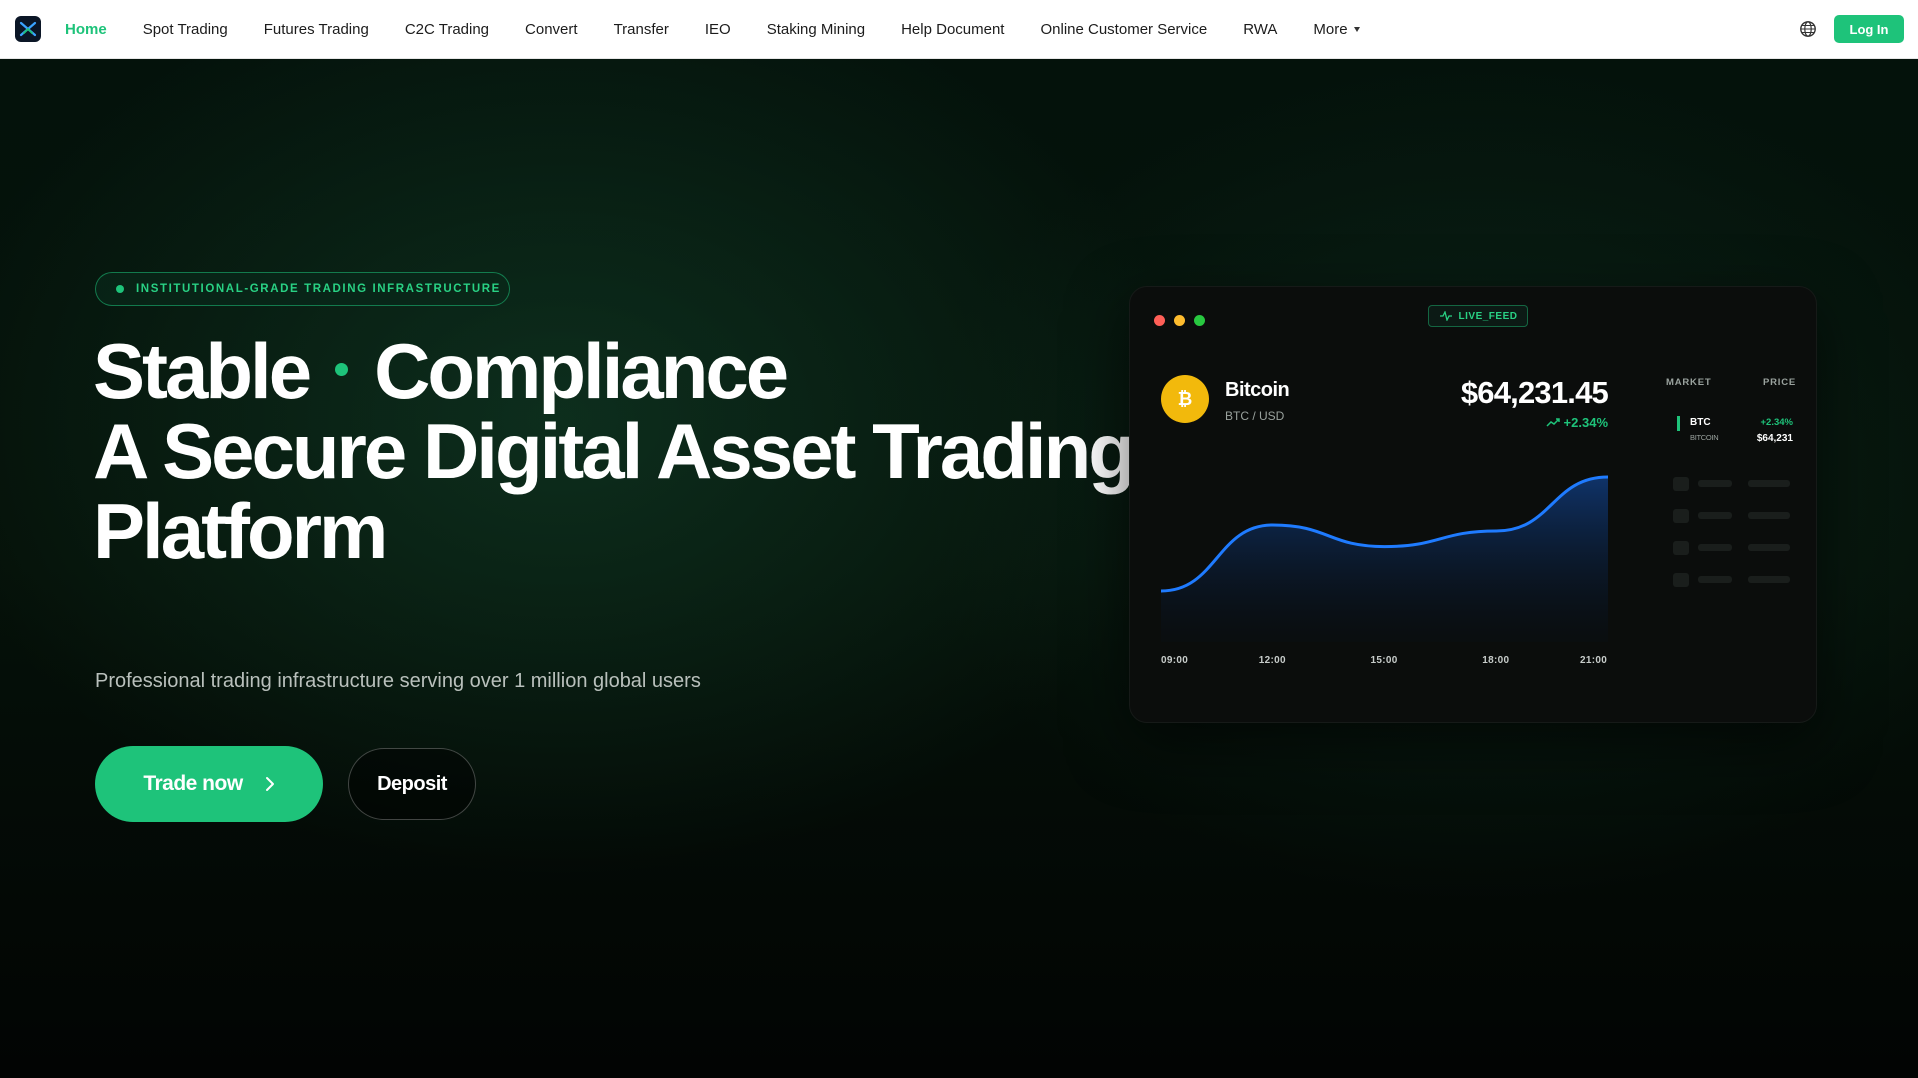  What do you see at coordinates (641, 29) in the screenshot?
I see `nav-item-transfer: Transfer` at bounding box center [641, 29].